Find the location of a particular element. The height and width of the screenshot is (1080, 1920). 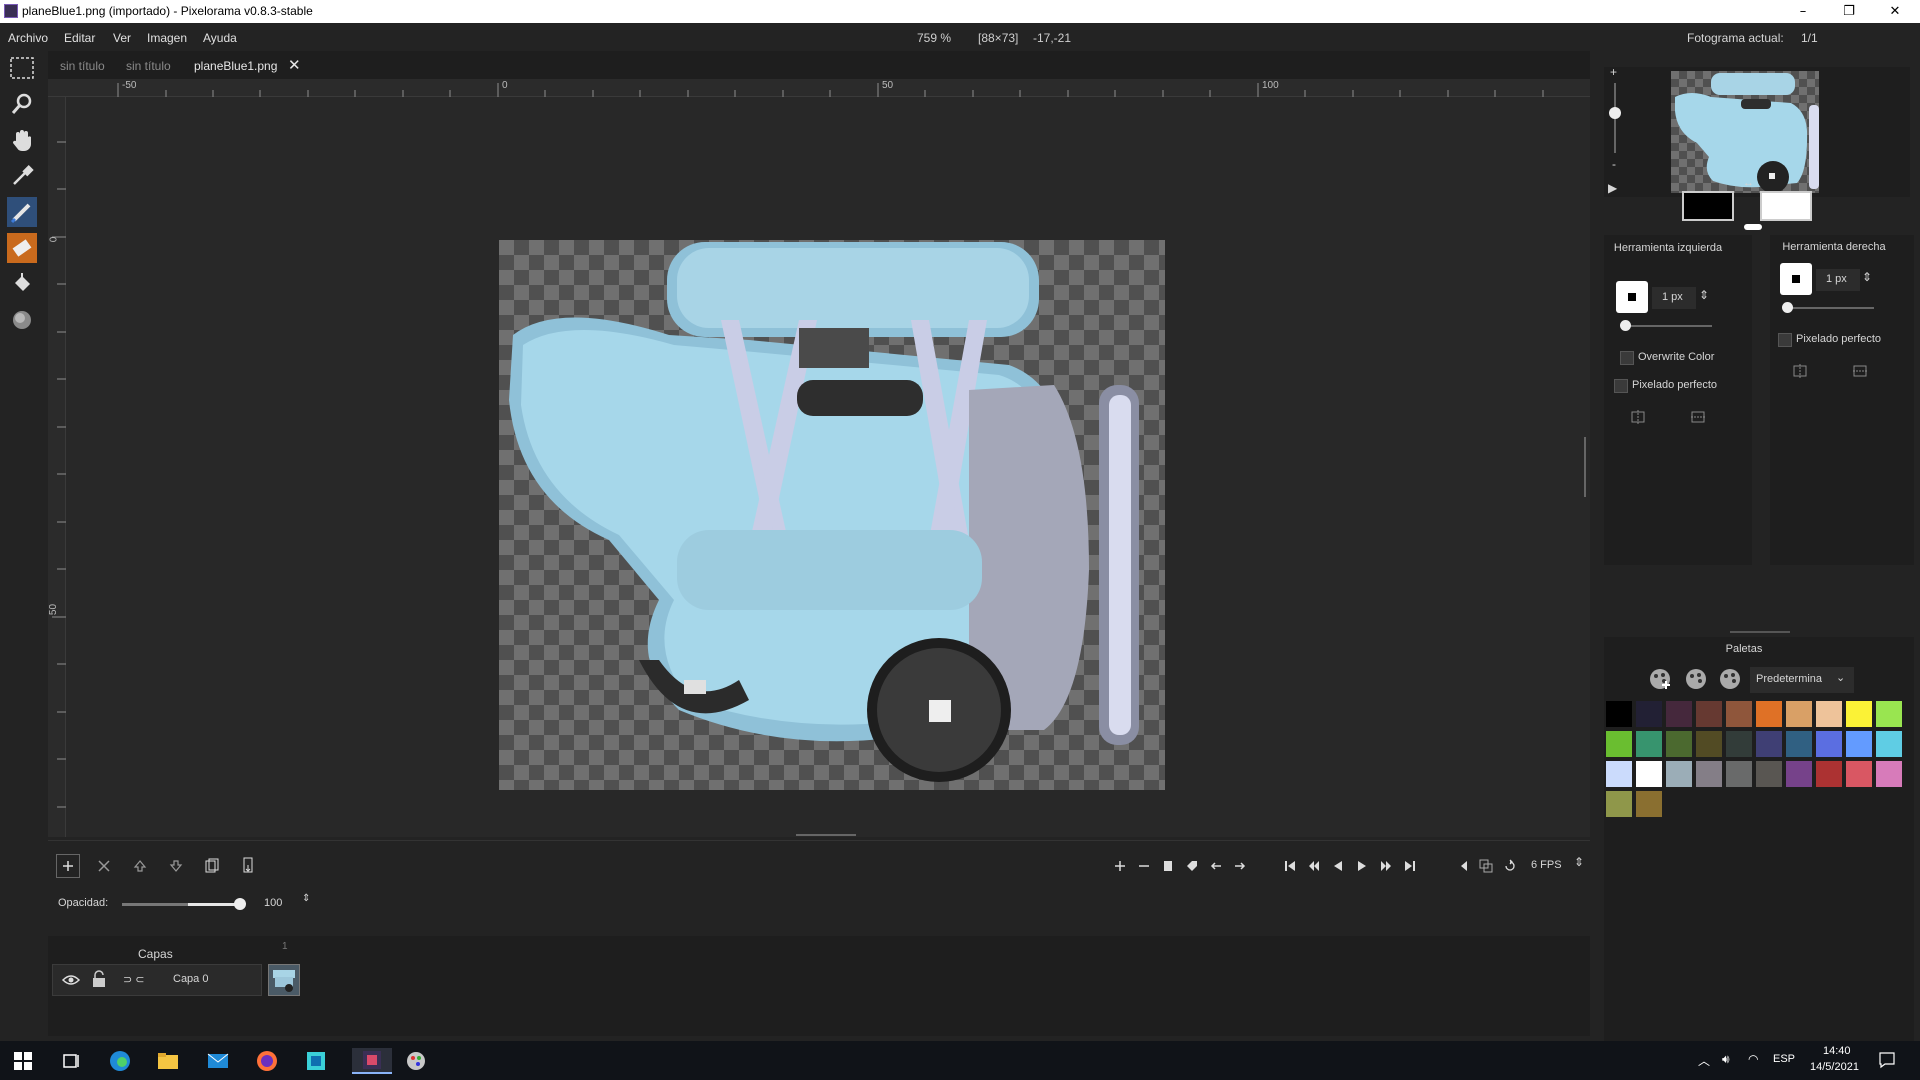

left-size-slider is located at coordinates (1668, 326).